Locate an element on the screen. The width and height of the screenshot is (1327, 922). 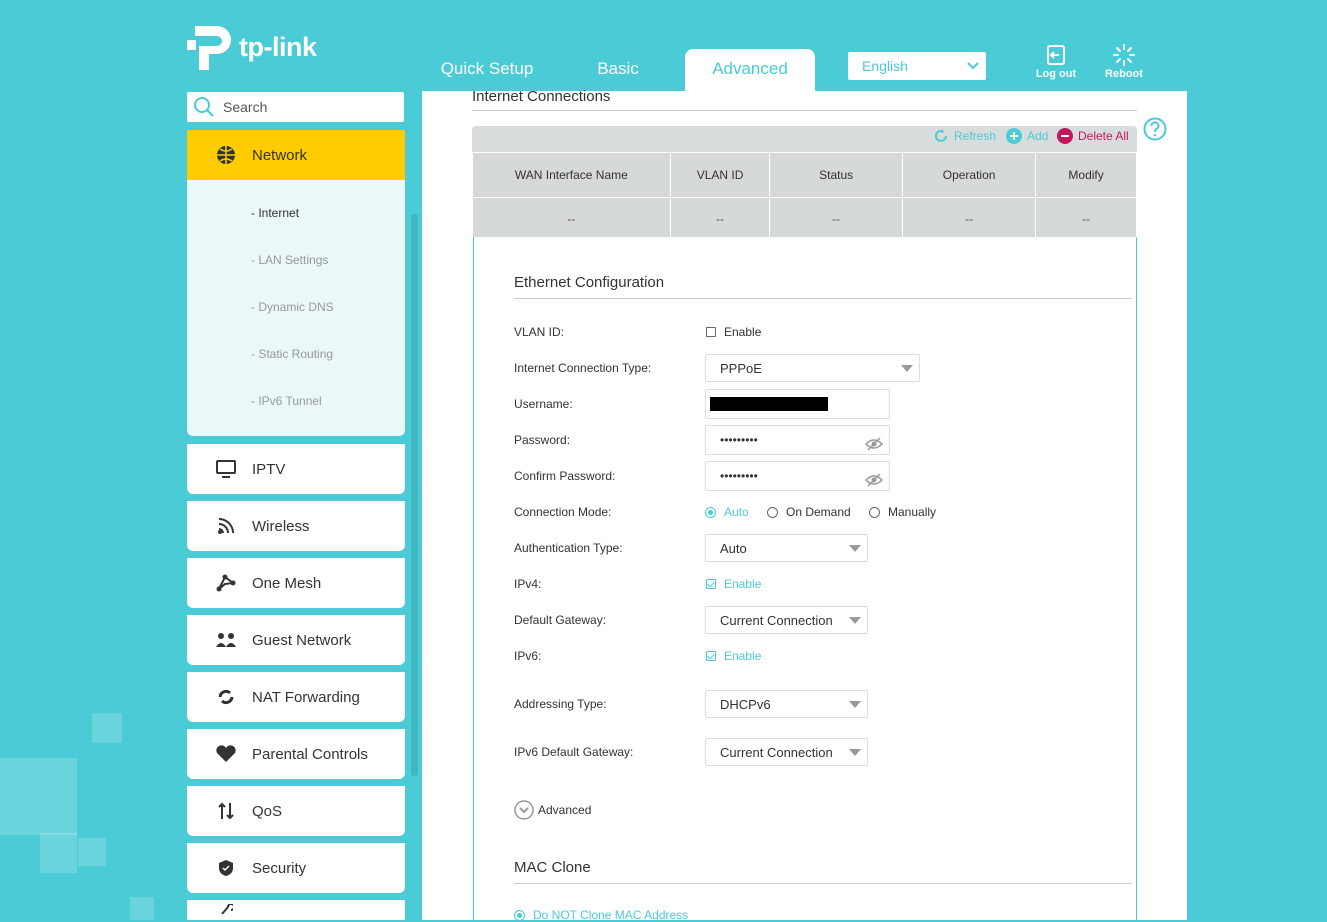
tab-advanced: Advanced is located at coordinates (750, 70).